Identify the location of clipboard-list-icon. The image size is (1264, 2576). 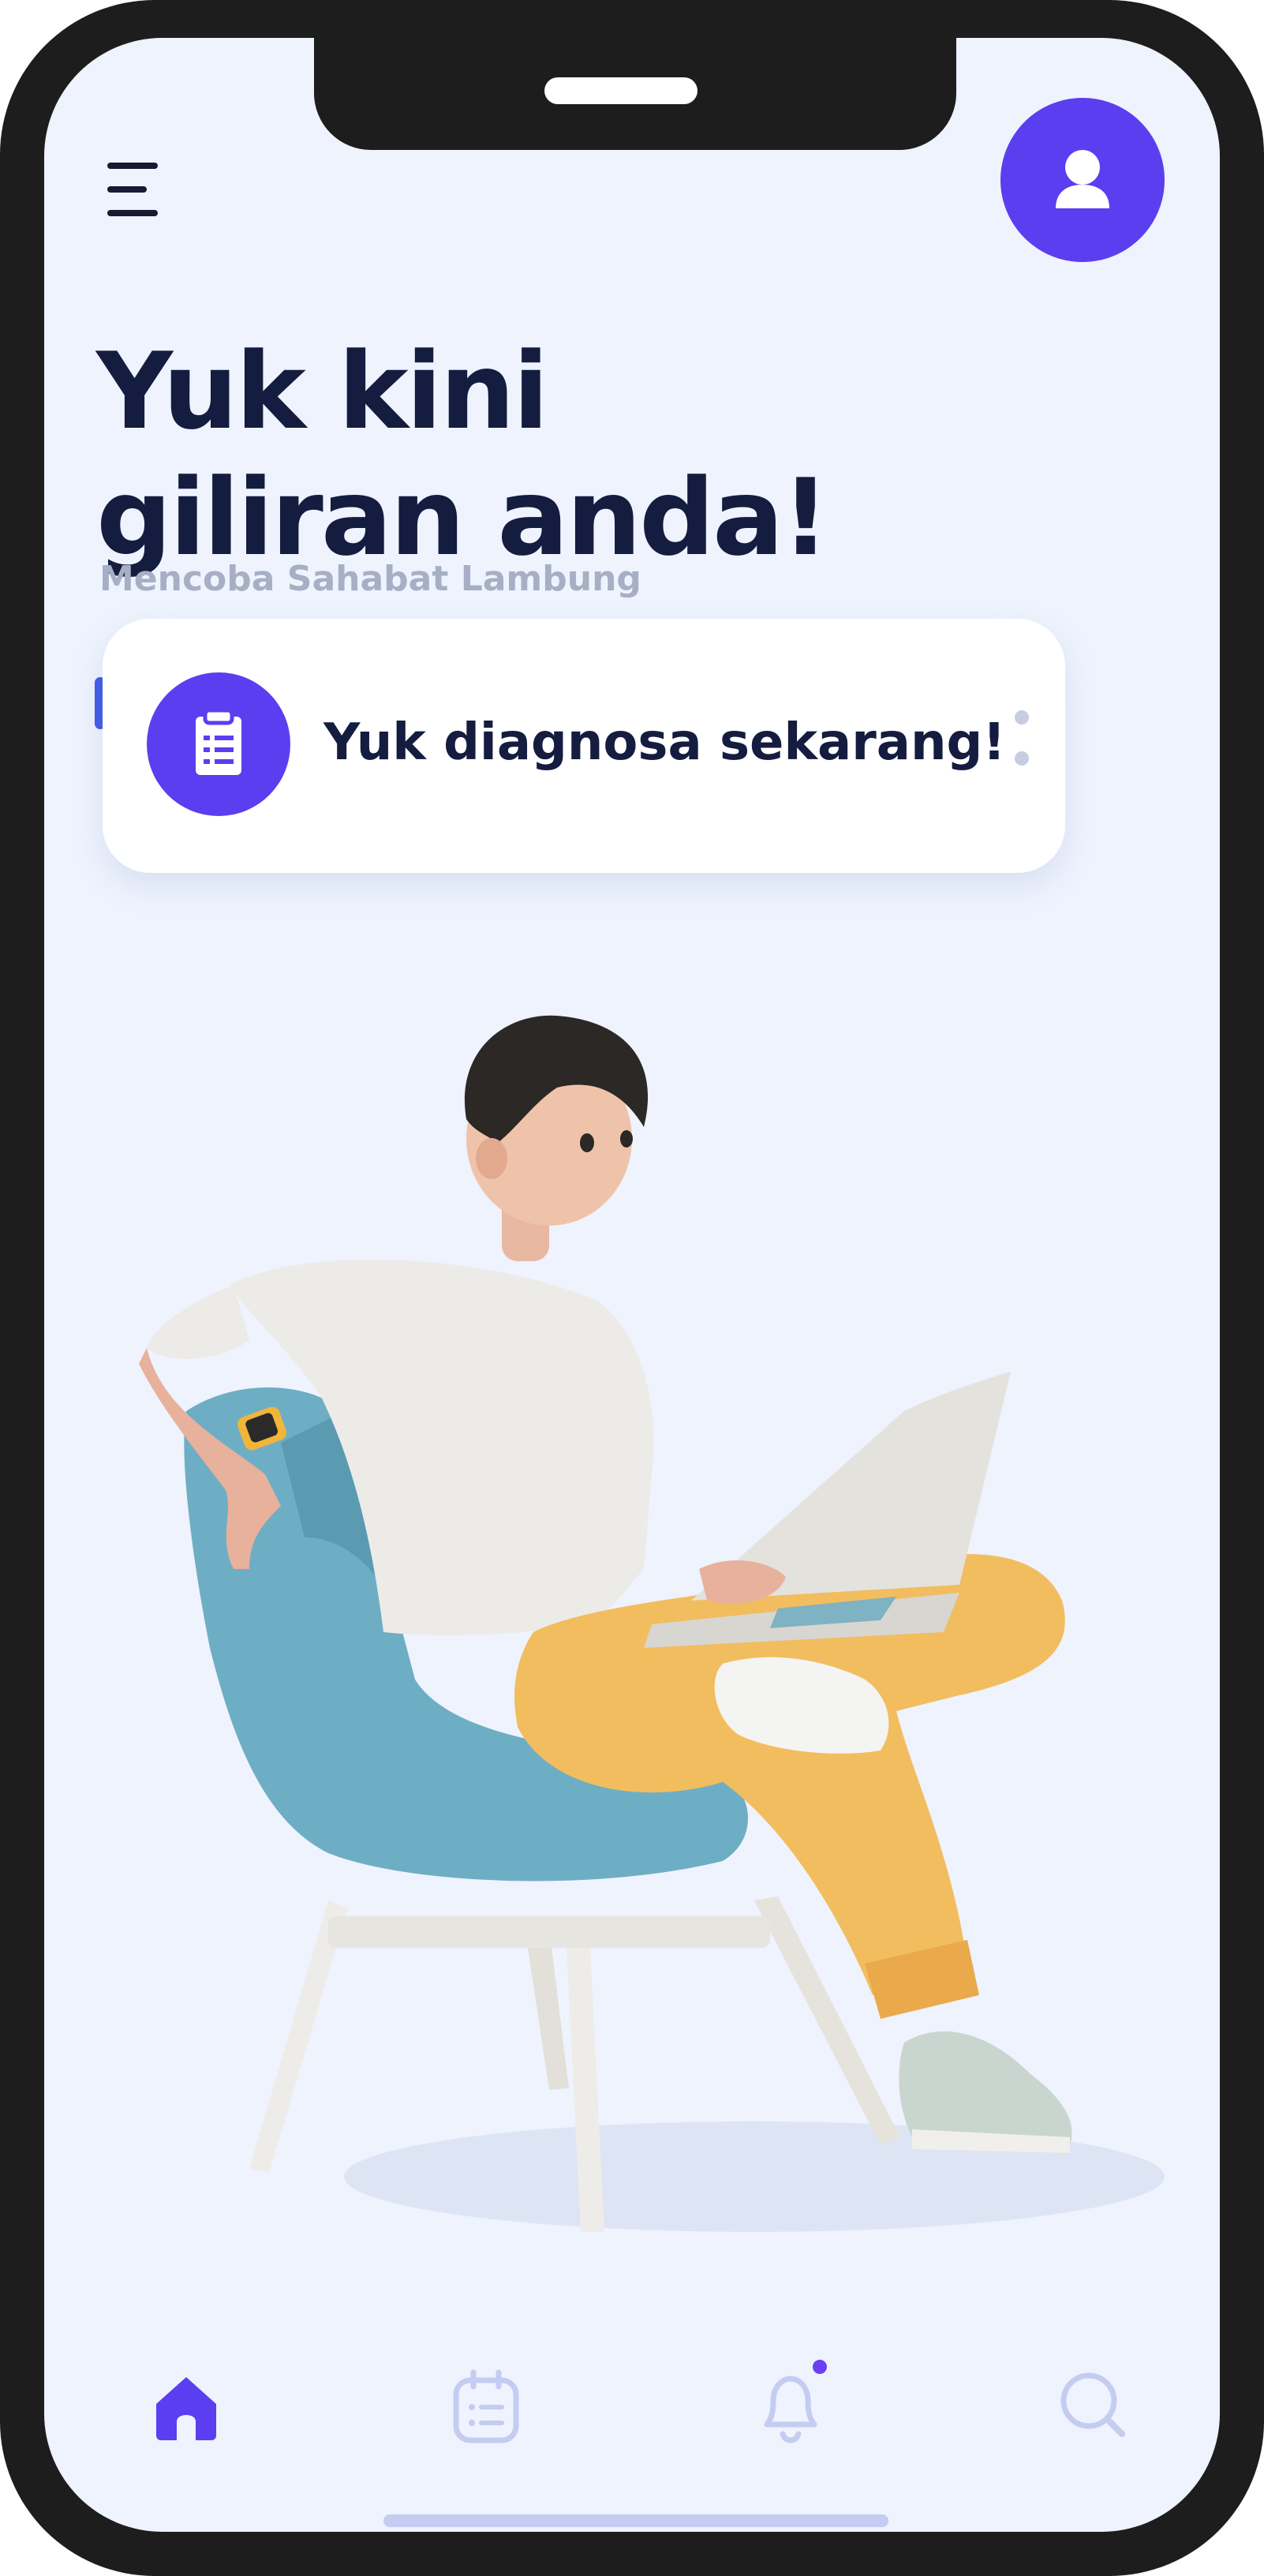
(219, 744).